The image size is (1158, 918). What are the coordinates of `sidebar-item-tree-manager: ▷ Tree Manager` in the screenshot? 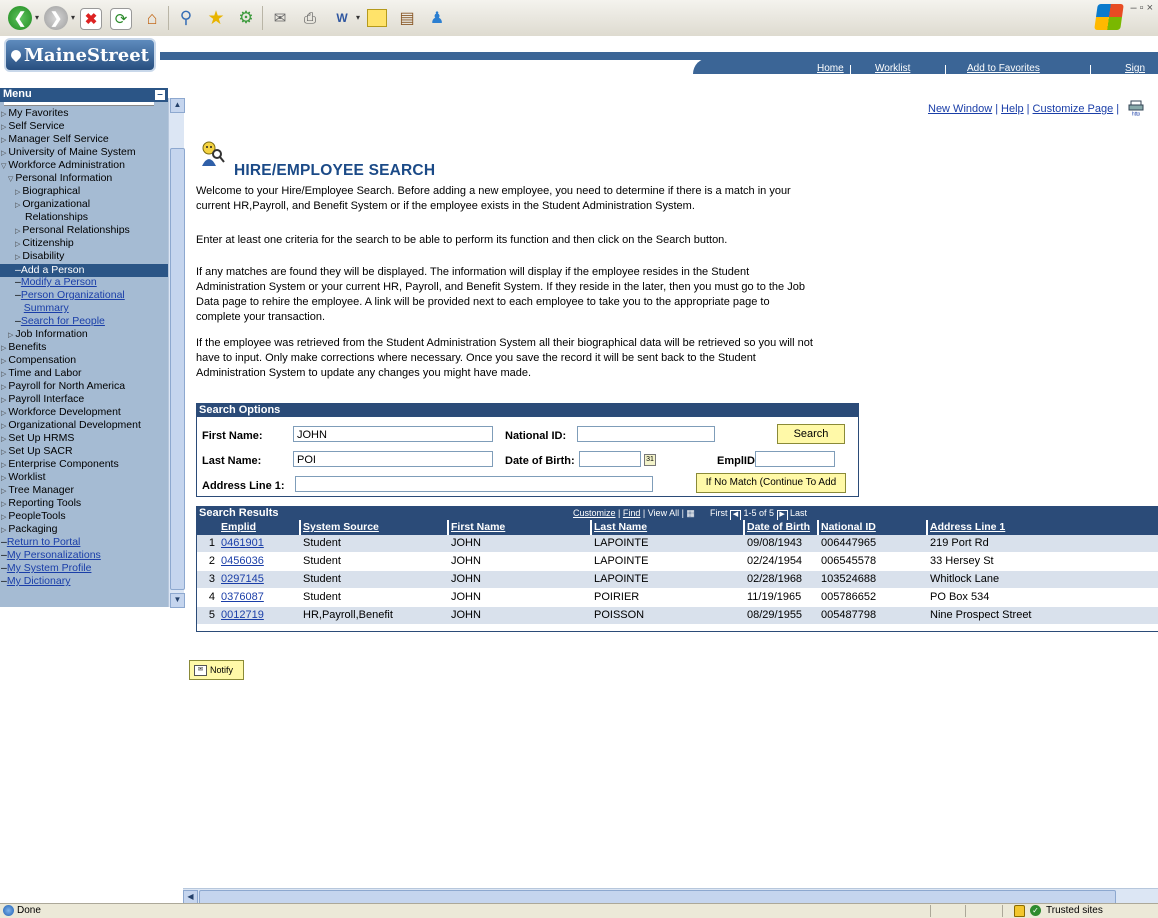 It's located at (84, 490).